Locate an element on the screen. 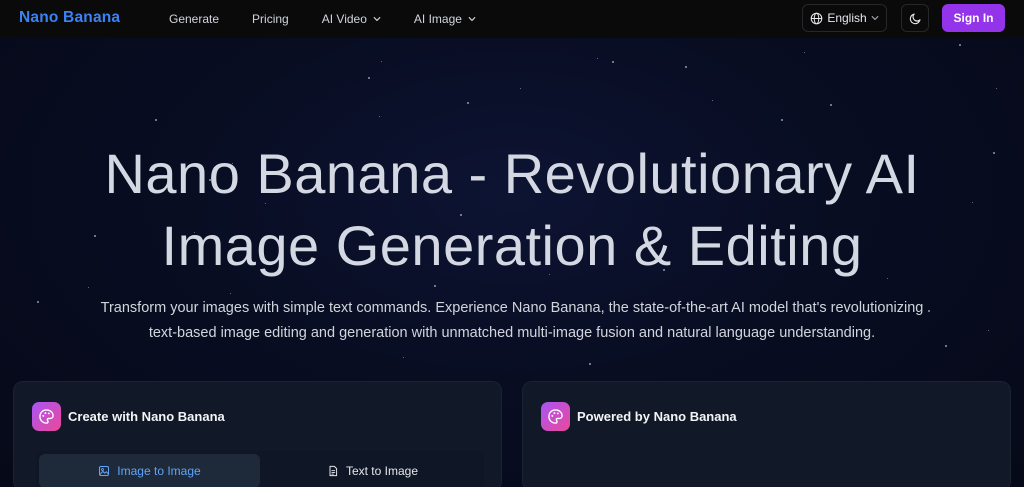 The image size is (1024, 487). theme-toggle-button is located at coordinates (915, 18).